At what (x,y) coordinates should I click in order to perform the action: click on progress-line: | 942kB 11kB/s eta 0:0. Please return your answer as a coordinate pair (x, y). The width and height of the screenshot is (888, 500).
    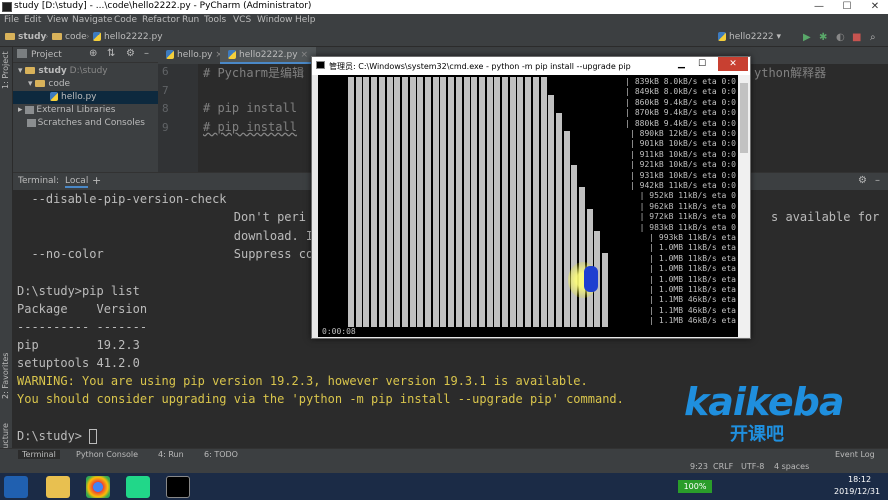
    Looking at the image, I should click on (683, 185).